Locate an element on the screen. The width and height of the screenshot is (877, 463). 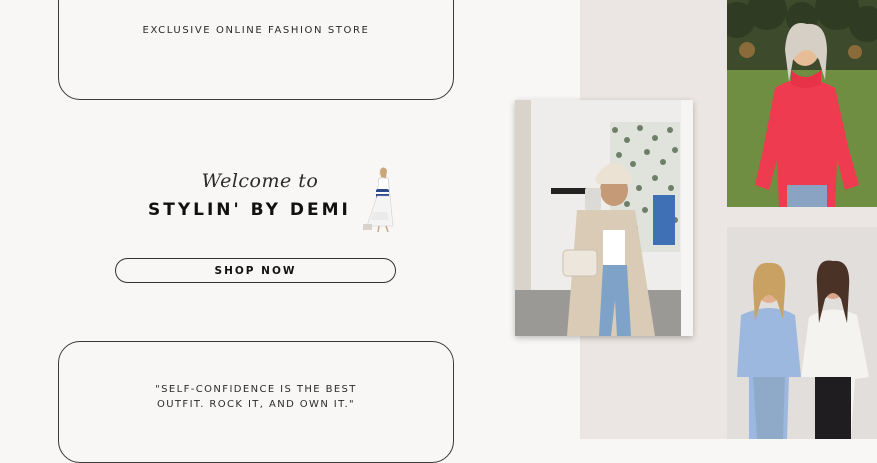
shop-now-button: SHOP NOW is located at coordinates (255, 270).